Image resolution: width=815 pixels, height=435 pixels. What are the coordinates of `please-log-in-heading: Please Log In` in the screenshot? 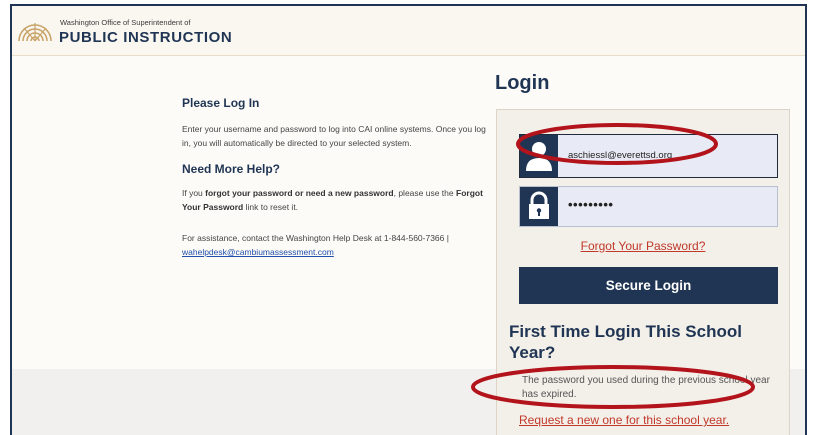 It's located at (221, 103).